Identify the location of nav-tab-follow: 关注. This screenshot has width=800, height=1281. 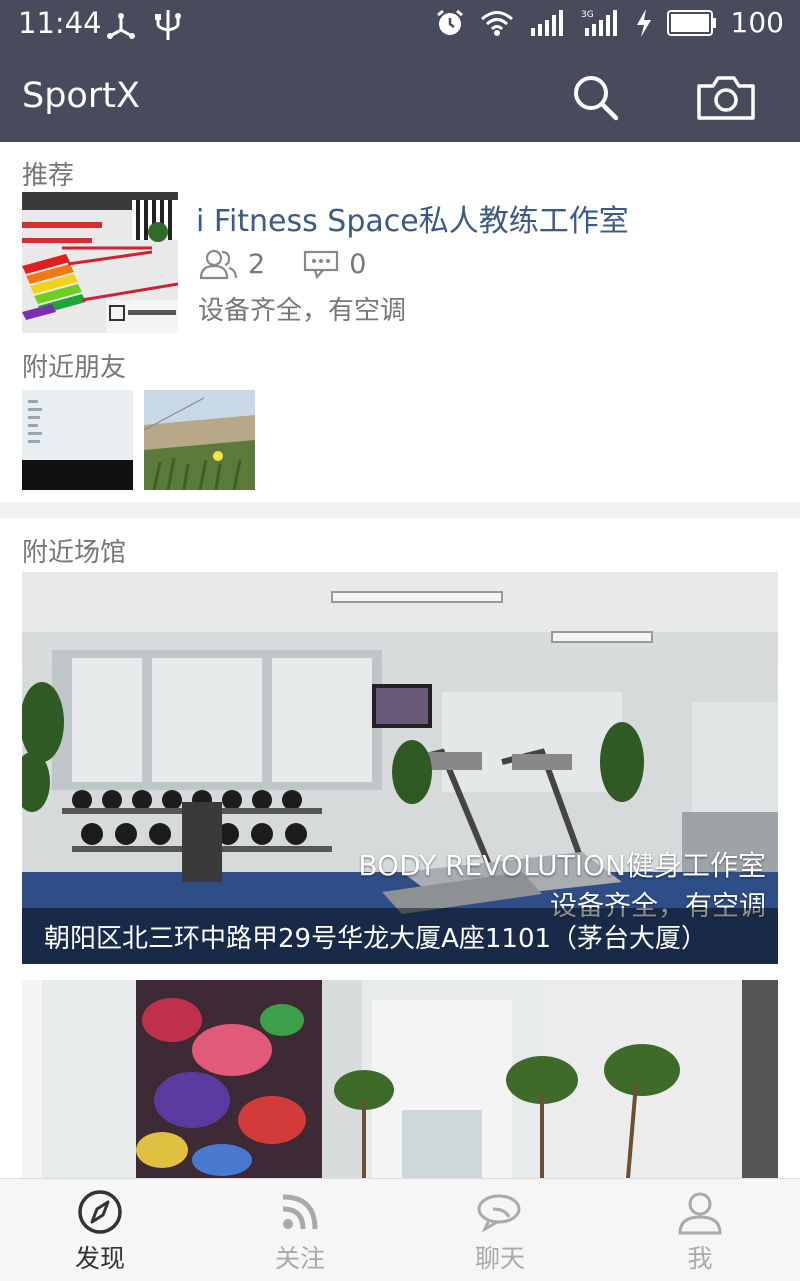
(300, 1230).